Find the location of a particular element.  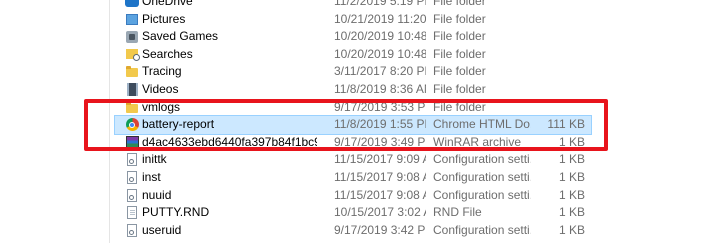

file-name: OneDrive is located at coordinates (167, 4).